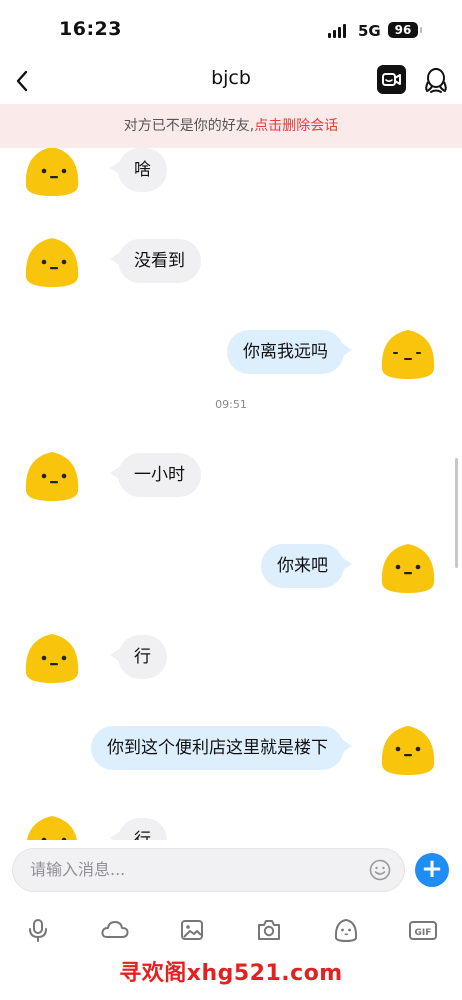 This screenshot has height=1000, width=462. Describe the element at coordinates (306, 566) in the screenshot. I see `message-bubble: 你来吧` at that location.